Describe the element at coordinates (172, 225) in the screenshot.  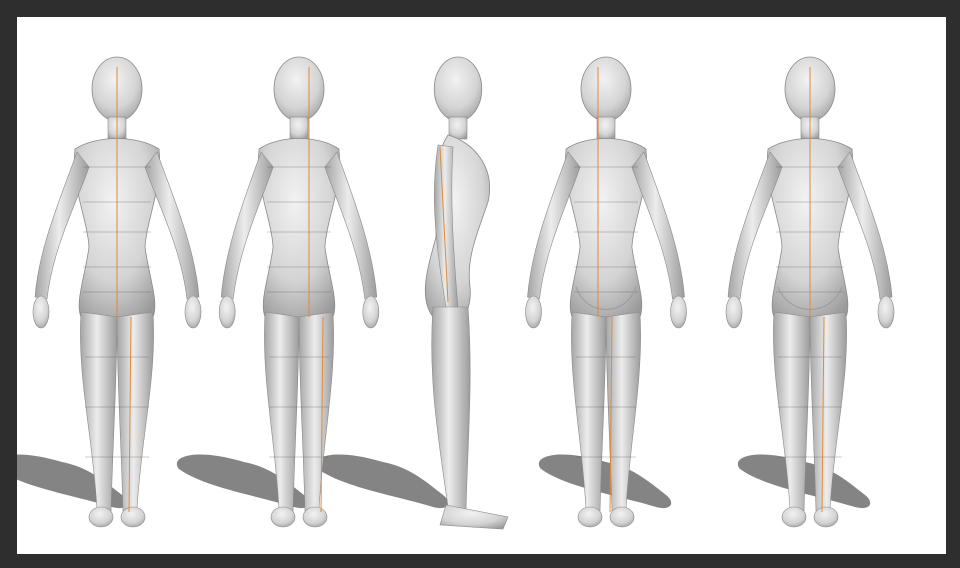
I see `front-view-right-arm` at that location.